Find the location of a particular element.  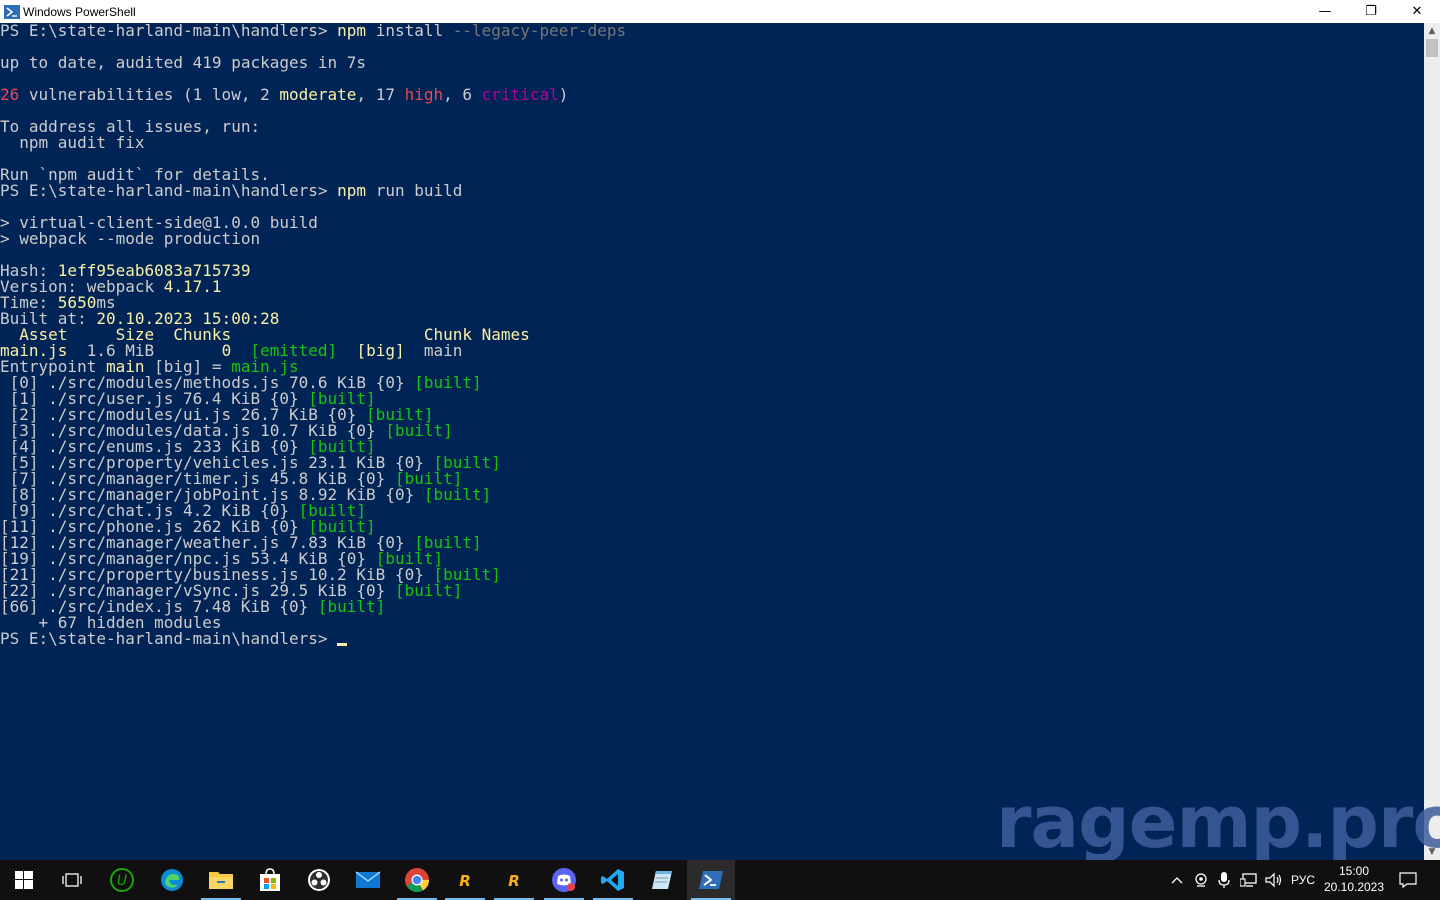

taskbar-app-powershell is located at coordinates (711, 880).